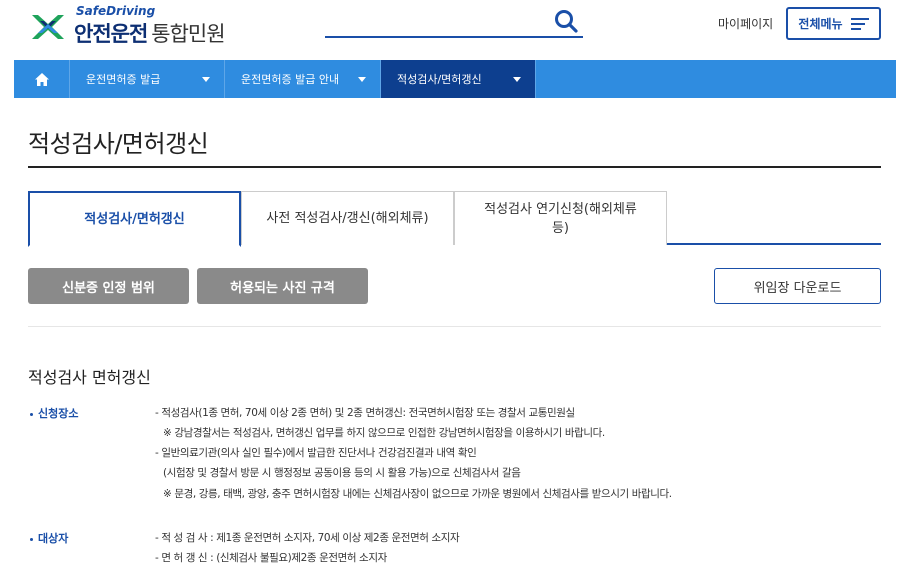 The image size is (910, 581). What do you see at coordinates (282, 286) in the screenshot?
I see `photo-spec-button: 허용되는 사진 규격` at bounding box center [282, 286].